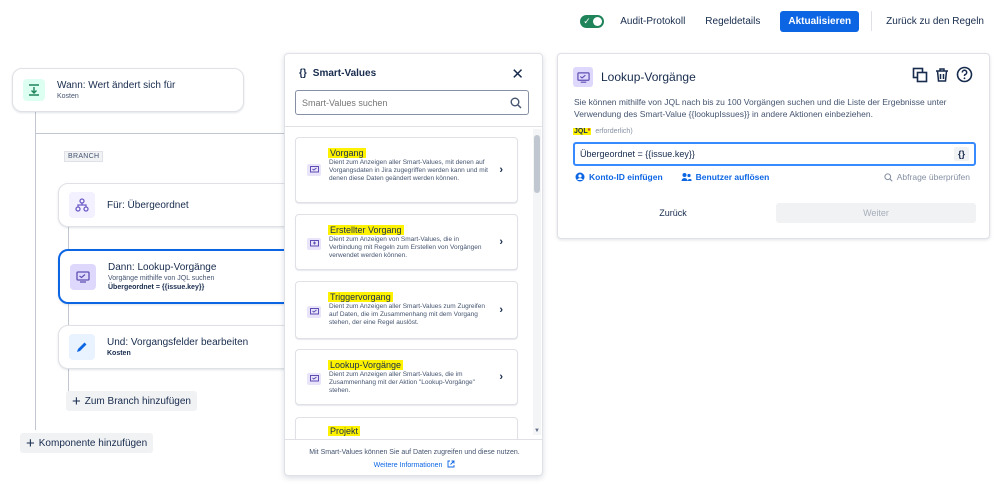 The height and width of the screenshot is (502, 998). I want to click on edit-fields-node: Und: Vorgangsfelder bearbeiten Kosten, so click(178, 347).